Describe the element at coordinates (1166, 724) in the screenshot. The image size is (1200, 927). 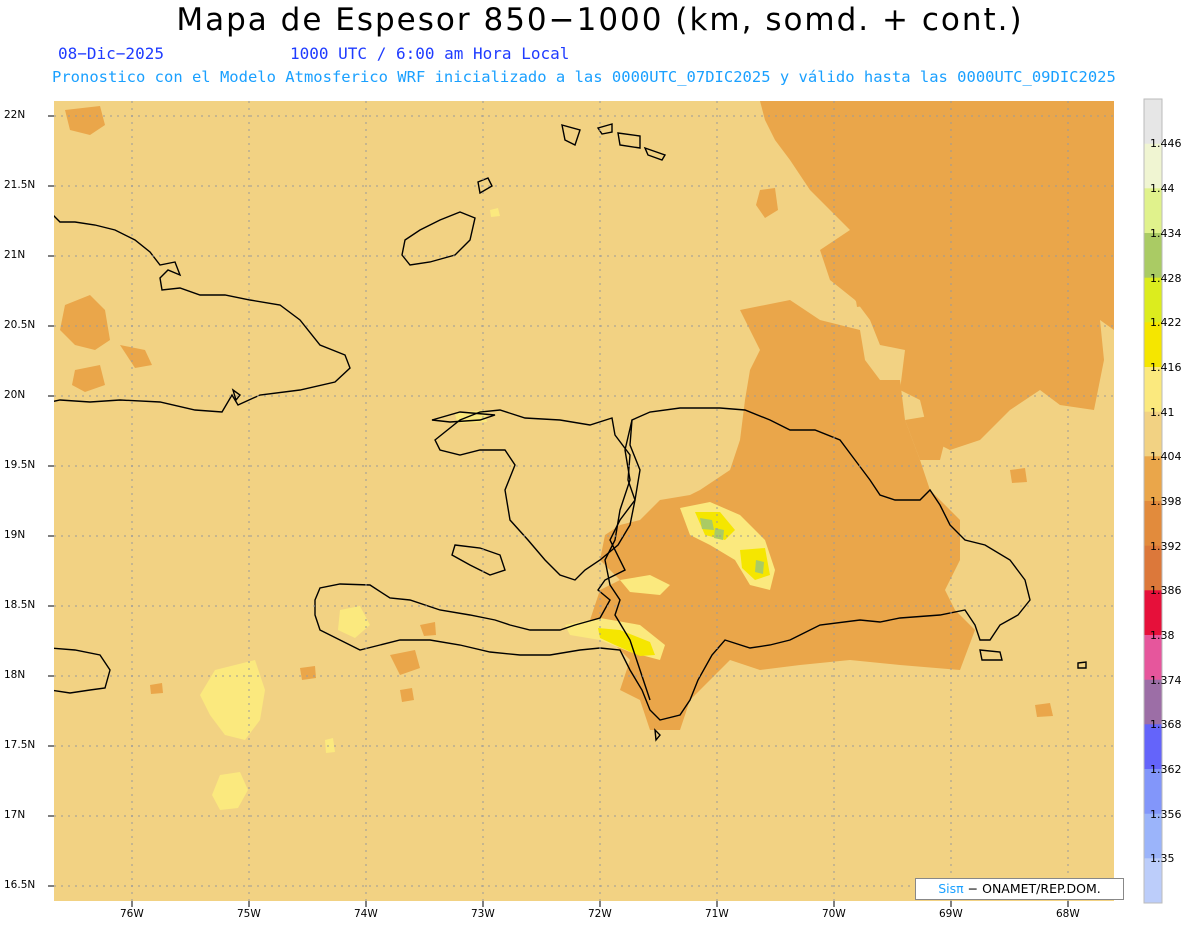
I see `colorbar-label: 1.368` at that location.